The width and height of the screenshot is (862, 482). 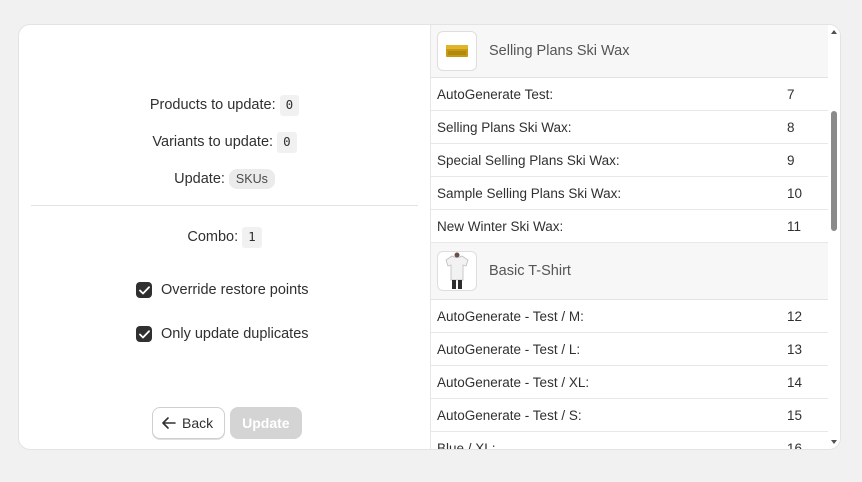 What do you see at coordinates (630, 382) in the screenshot?
I see `list-item: AutoGenerate - Test / XL: 14` at bounding box center [630, 382].